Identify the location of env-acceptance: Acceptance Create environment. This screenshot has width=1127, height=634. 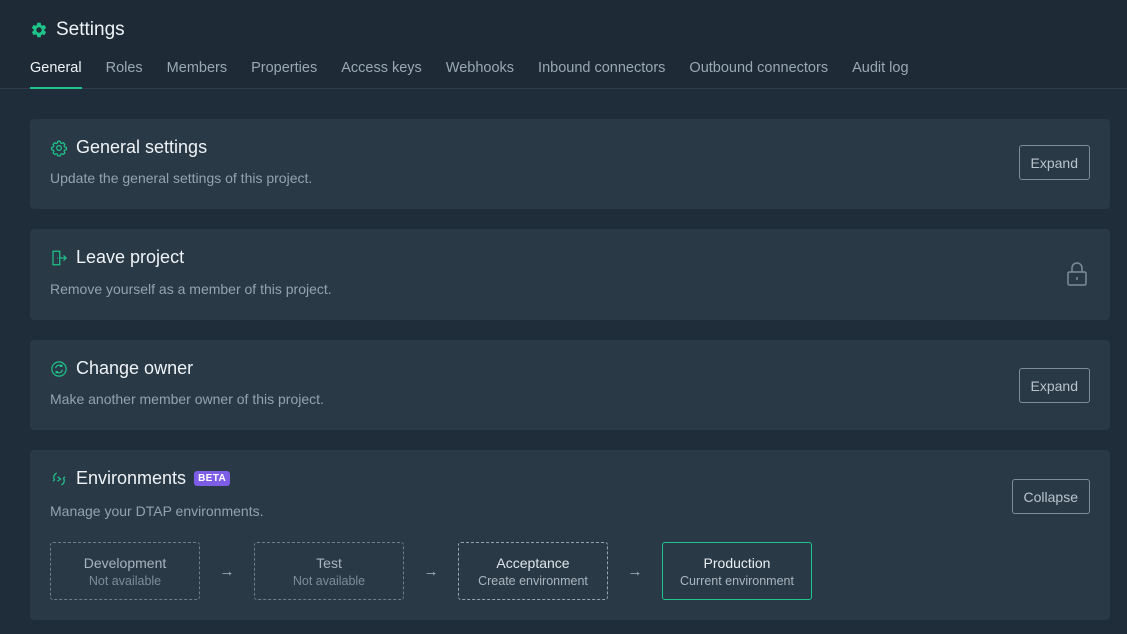
(533, 571).